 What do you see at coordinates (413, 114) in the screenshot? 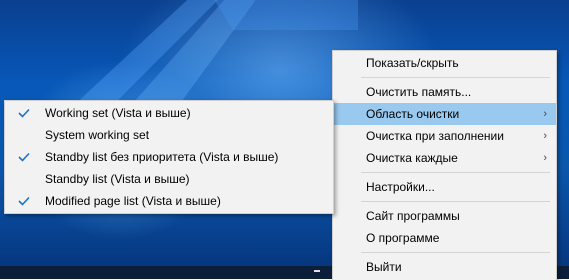
I see `menu-item-label: Область очистки` at bounding box center [413, 114].